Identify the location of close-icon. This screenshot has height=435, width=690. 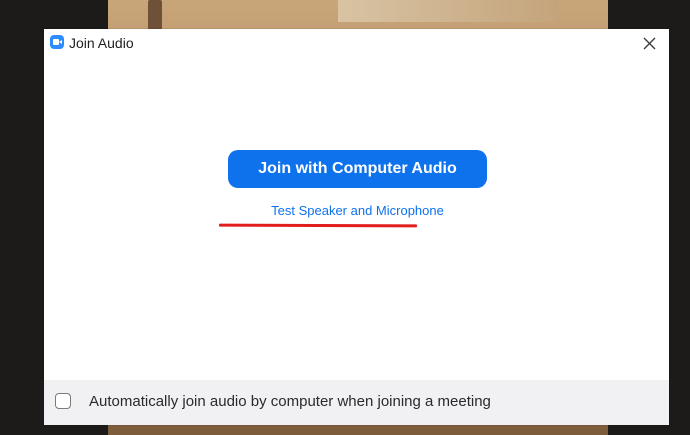
(649, 43).